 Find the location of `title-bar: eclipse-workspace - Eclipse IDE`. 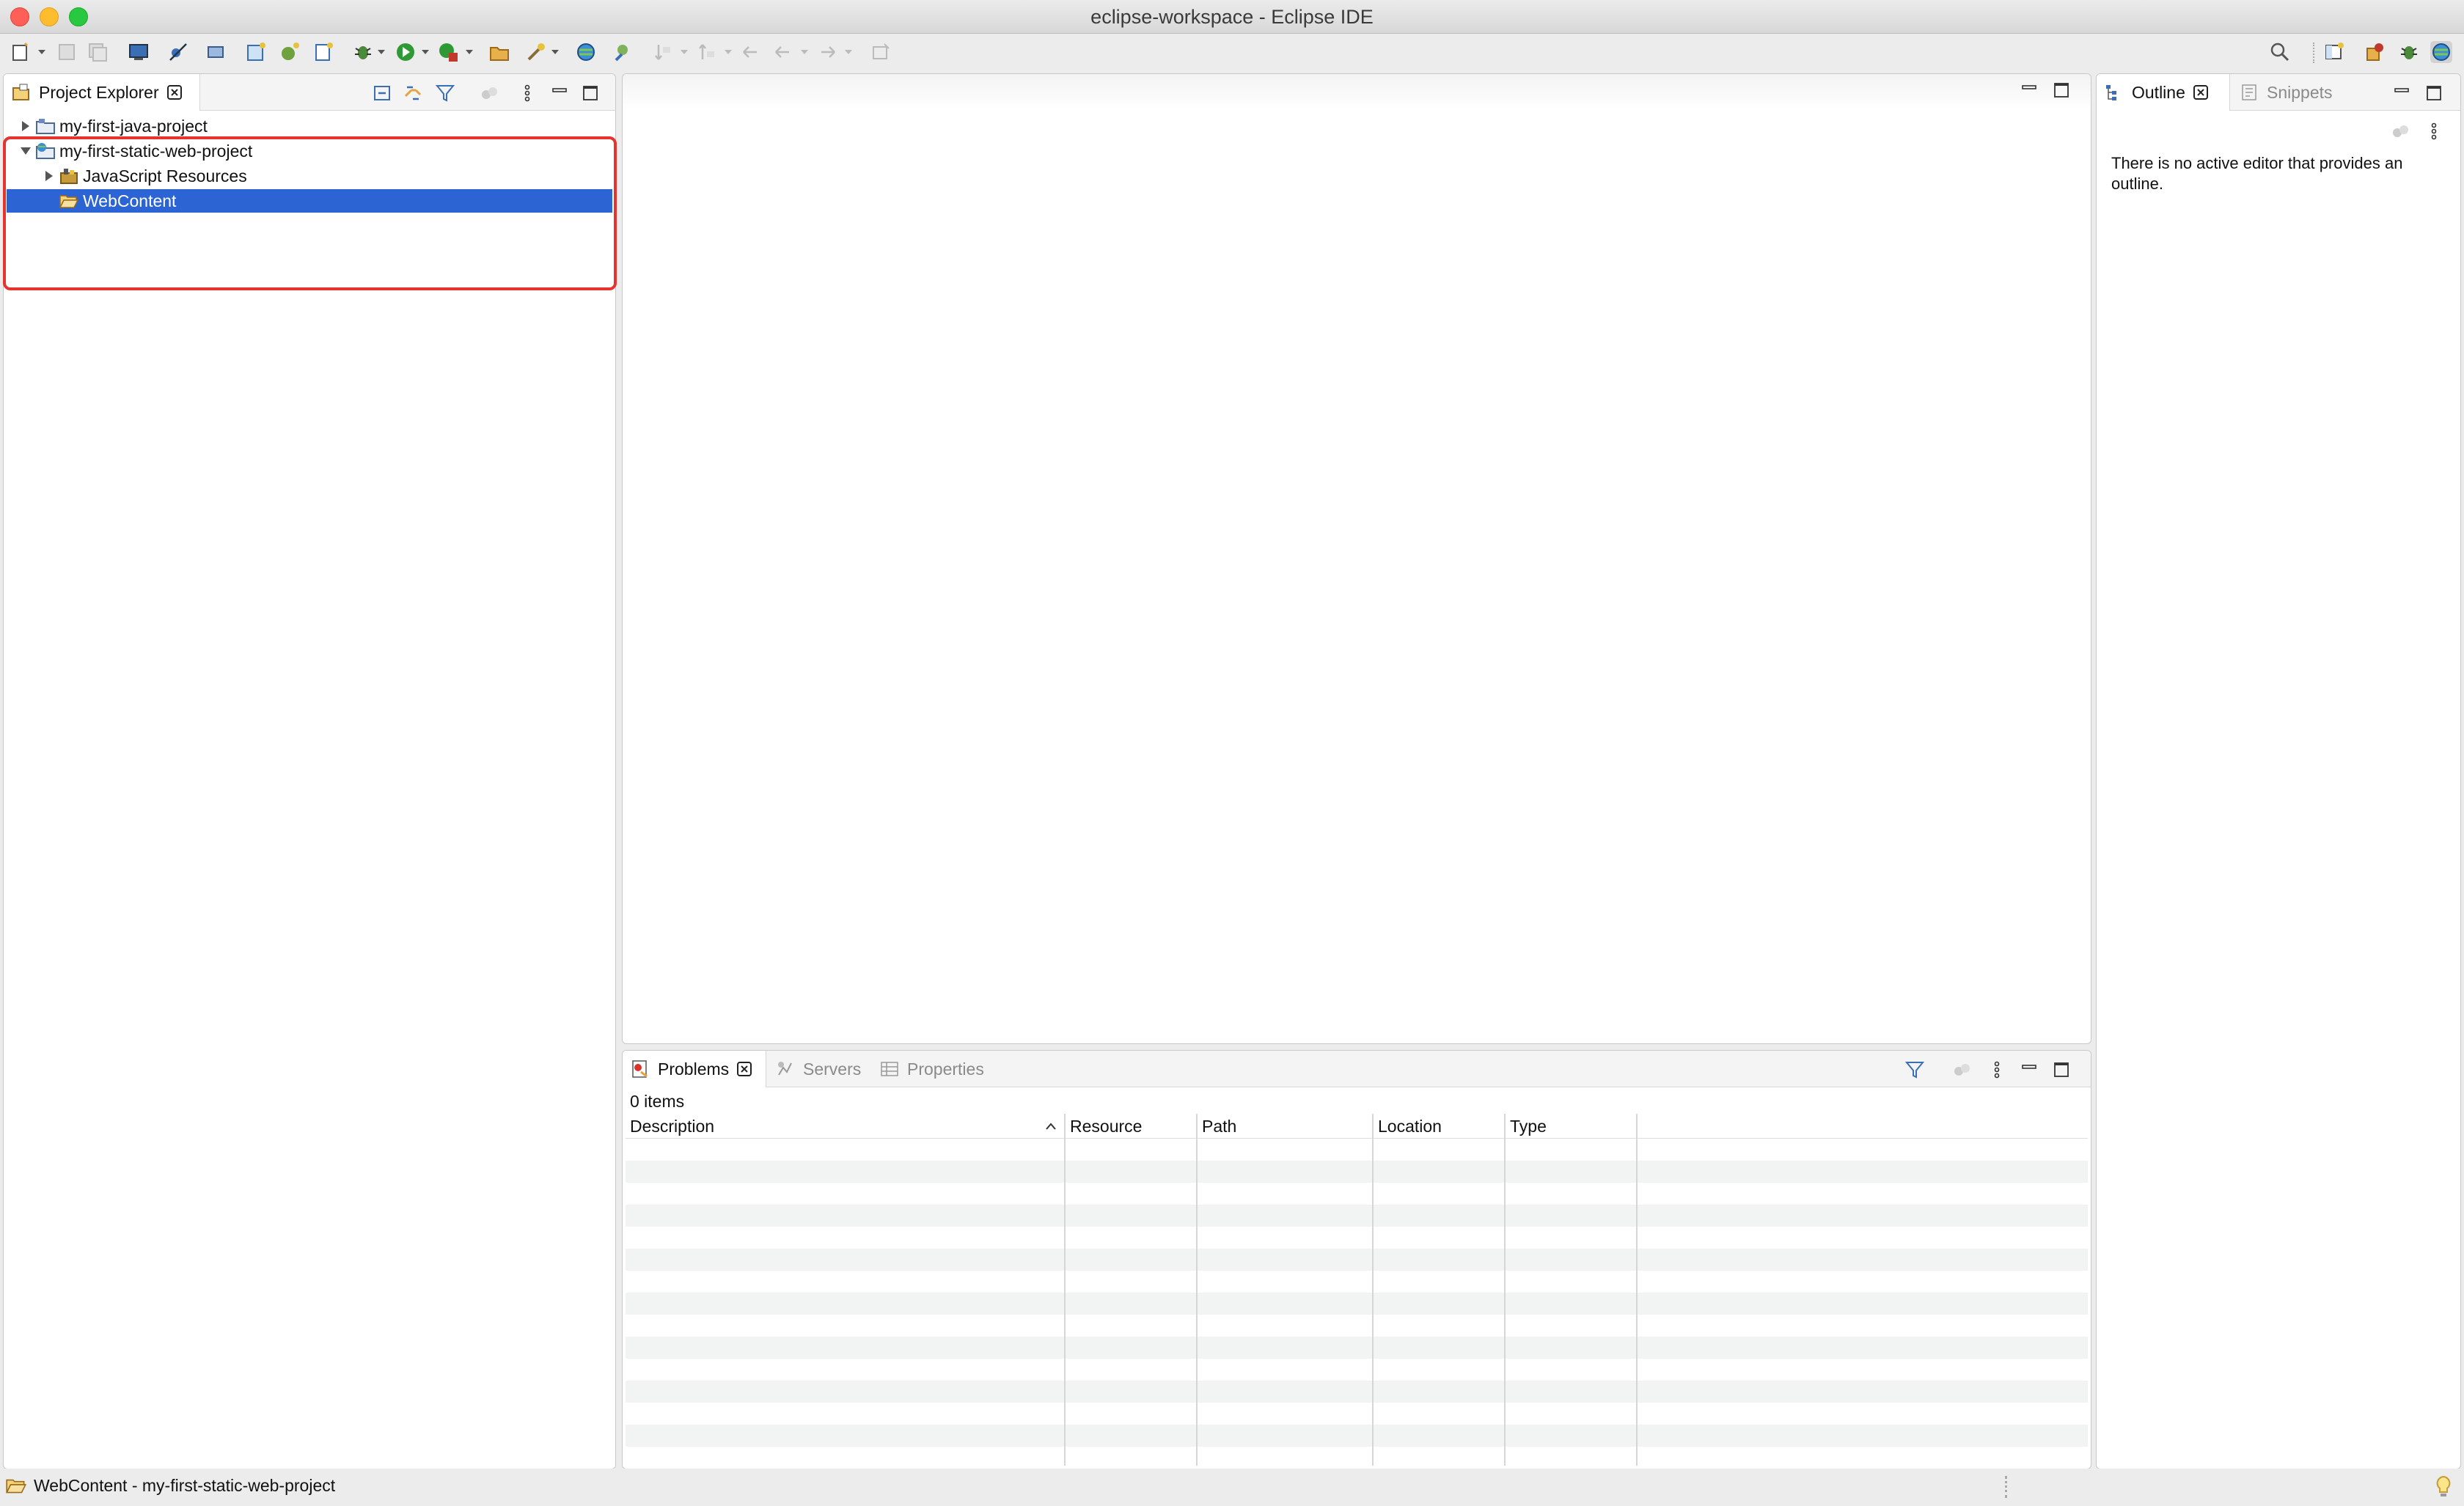

title-bar: eclipse-workspace - Eclipse IDE is located at coordinates (1232, 17).